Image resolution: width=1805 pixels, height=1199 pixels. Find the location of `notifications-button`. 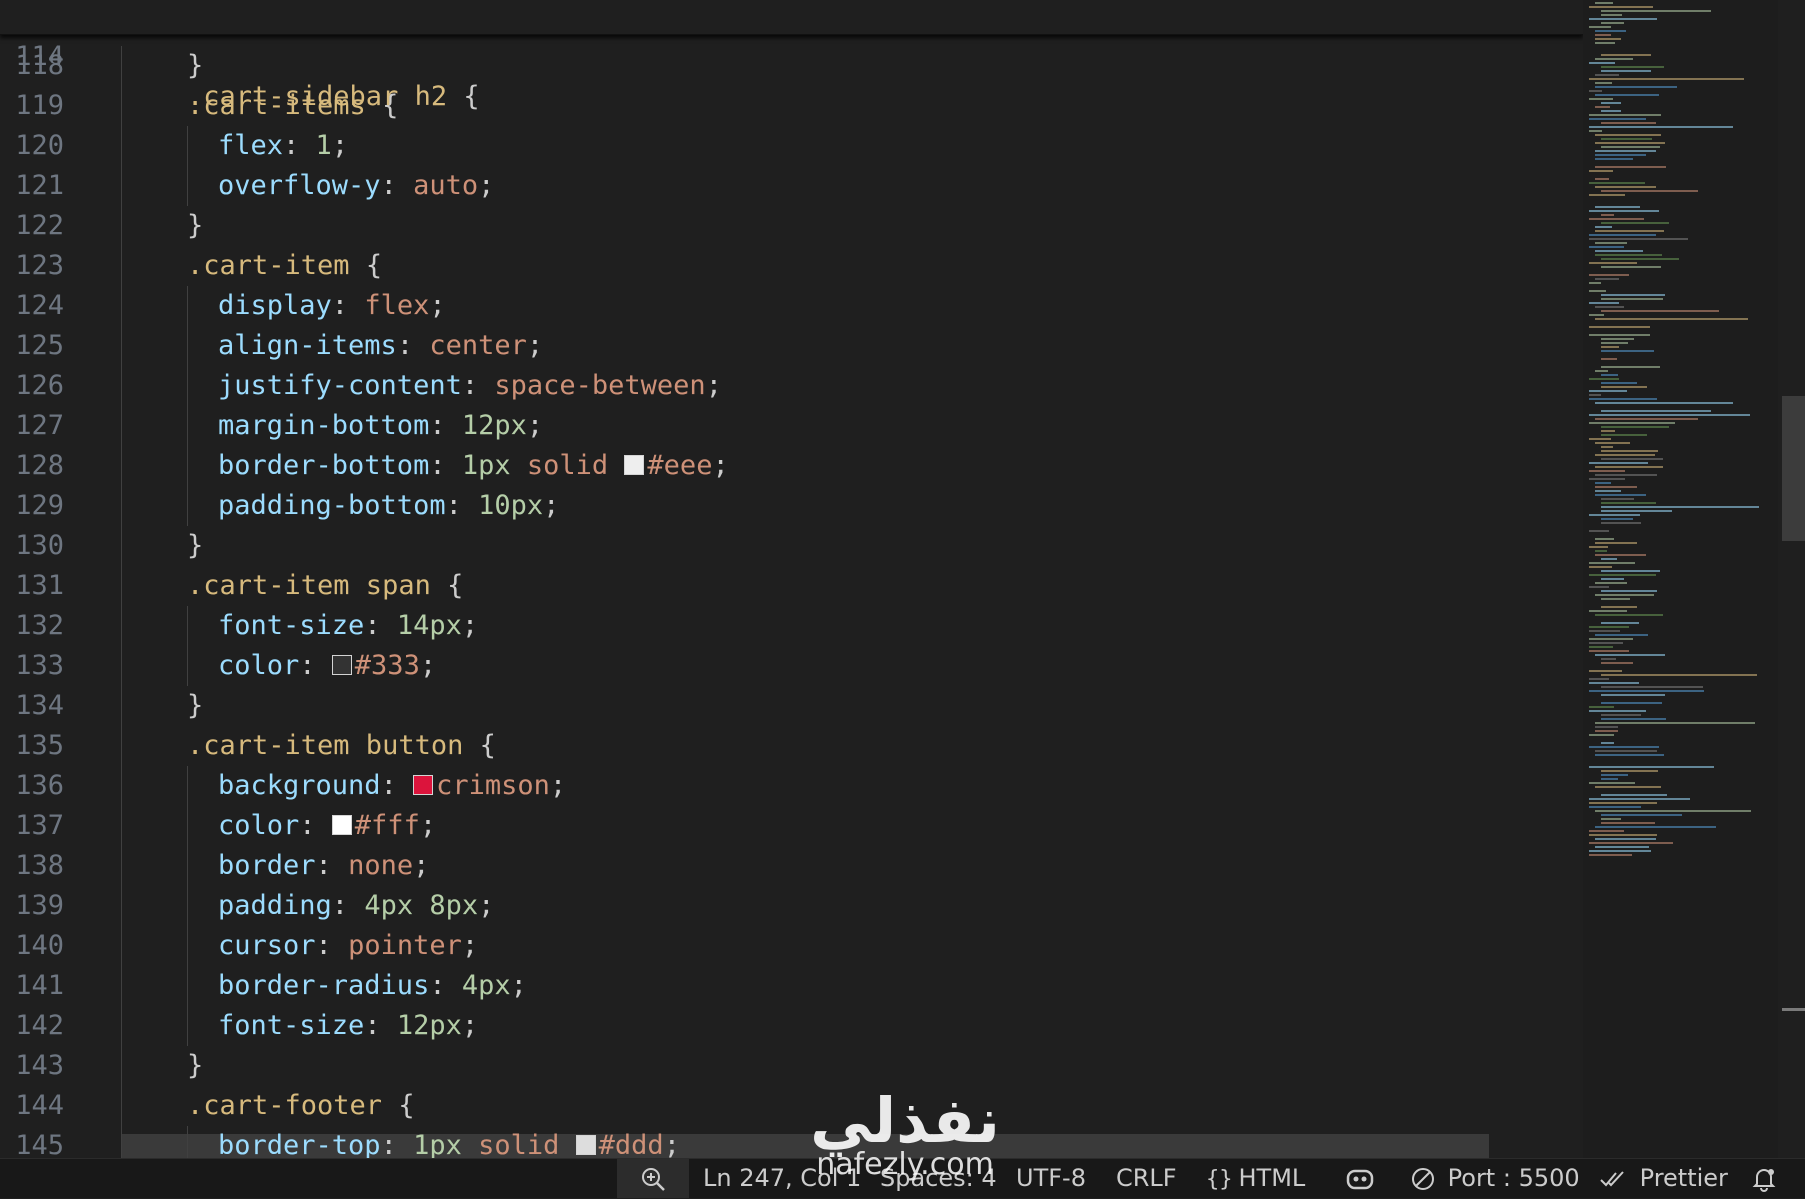

notifications-button is located at coordinates (1764, 1178).